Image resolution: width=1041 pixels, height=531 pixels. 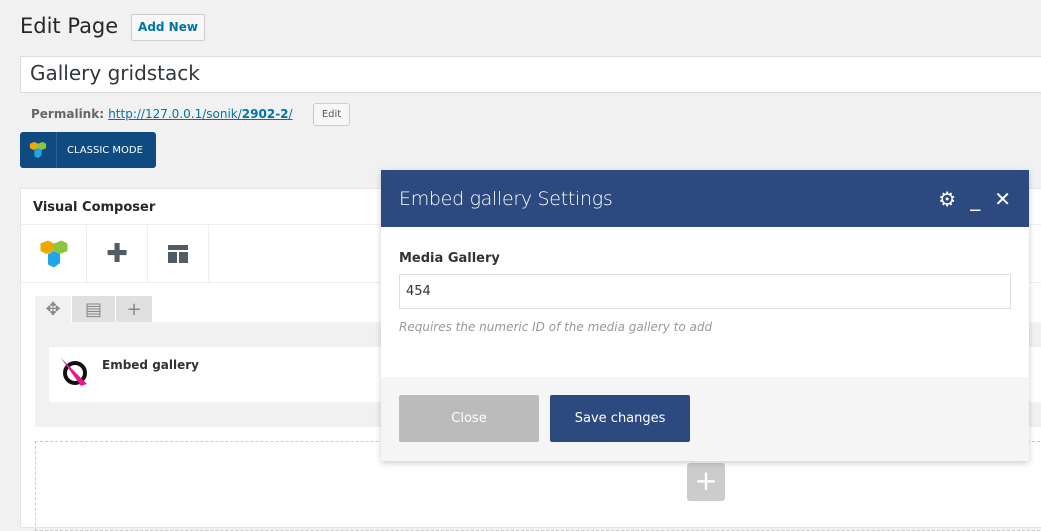 I want to click on embed-gallery-icon, so click(x=74, y=372).